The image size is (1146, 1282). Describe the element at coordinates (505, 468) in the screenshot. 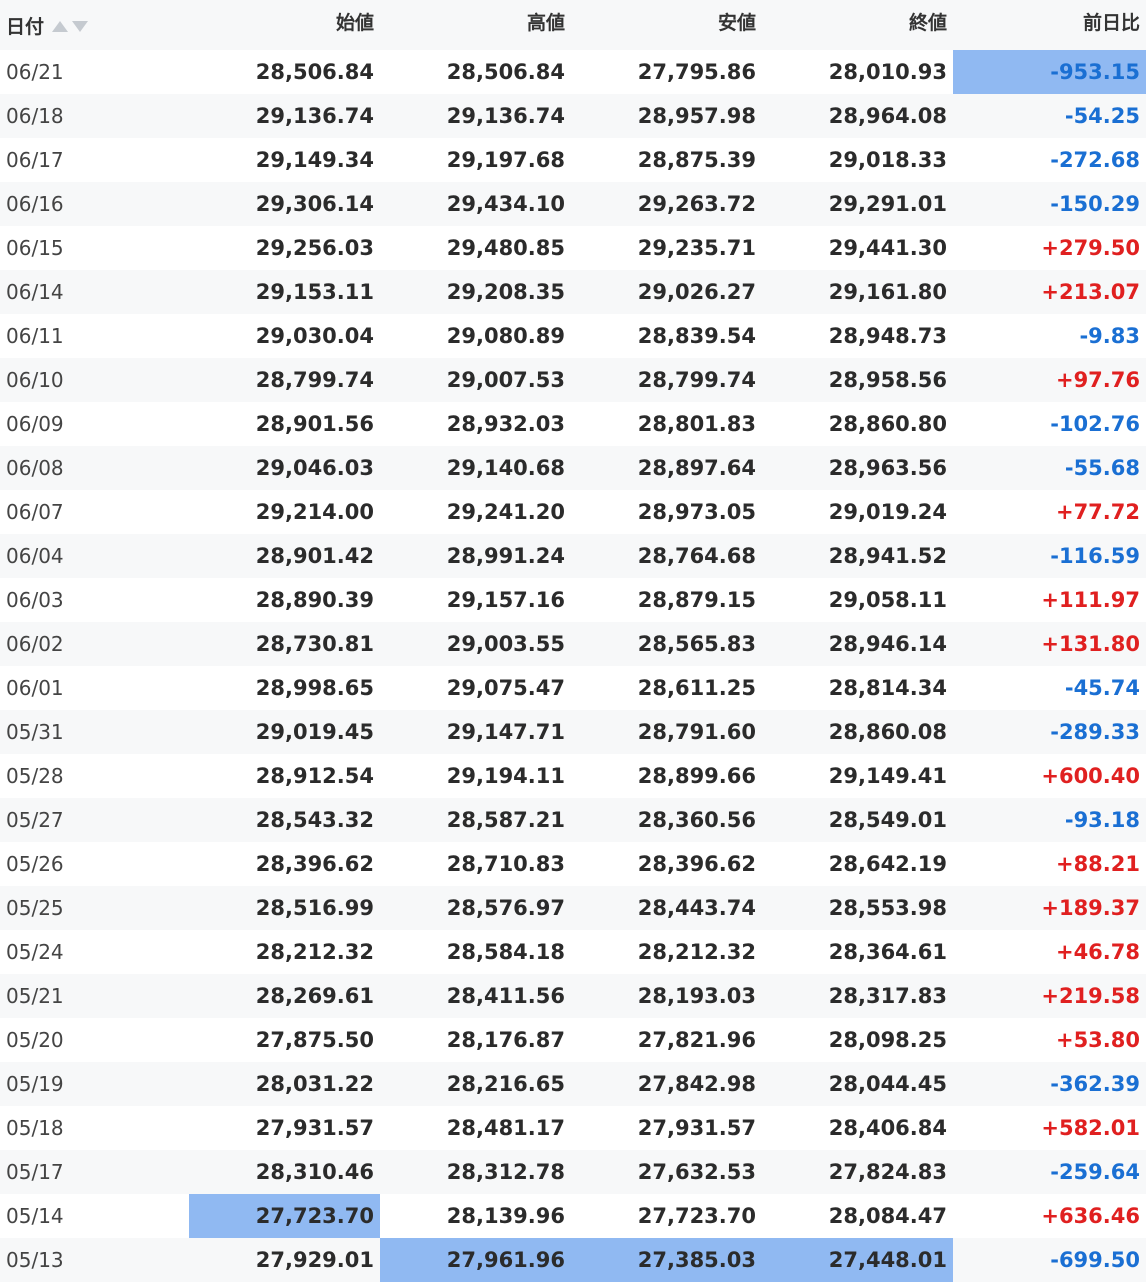

I see `high-cell: 29,140.68` at that location.